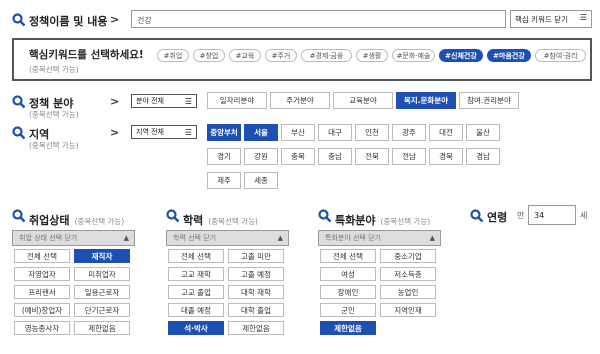 Image resolution: width=600 pixels, height=354 pixels. What do you see at coordinates (298, 132) in the screenshot?
I see `region-option: 부산` at bounding box center [298, 132].